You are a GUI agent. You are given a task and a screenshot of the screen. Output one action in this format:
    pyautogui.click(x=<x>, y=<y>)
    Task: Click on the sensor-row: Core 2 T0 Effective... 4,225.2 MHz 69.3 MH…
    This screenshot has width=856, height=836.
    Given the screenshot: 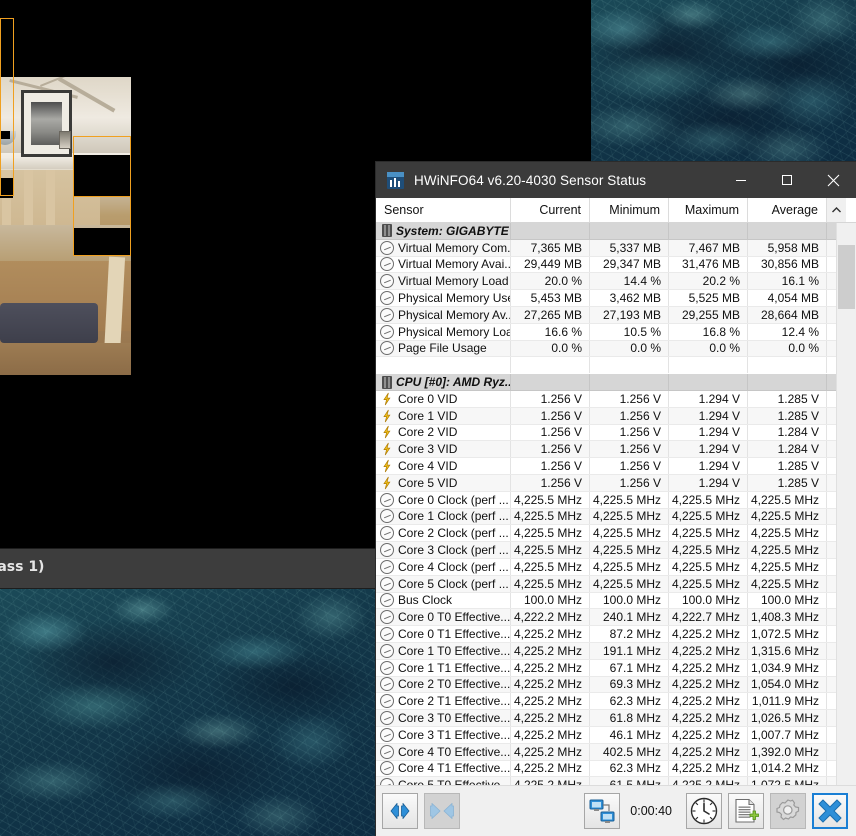 What is the action you would take?
    pyautogui.click(x=606, y=685)
    